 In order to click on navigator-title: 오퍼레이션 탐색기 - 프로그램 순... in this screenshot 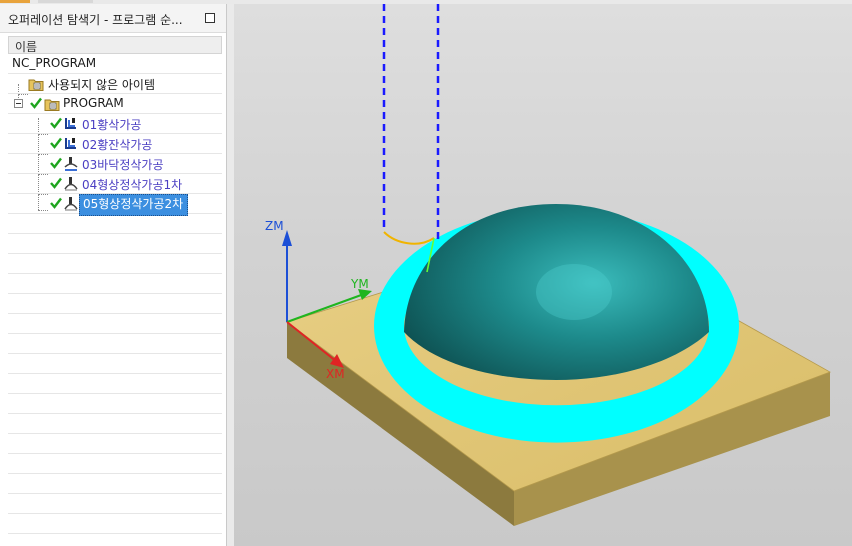, I will do `click(95, 20)`.